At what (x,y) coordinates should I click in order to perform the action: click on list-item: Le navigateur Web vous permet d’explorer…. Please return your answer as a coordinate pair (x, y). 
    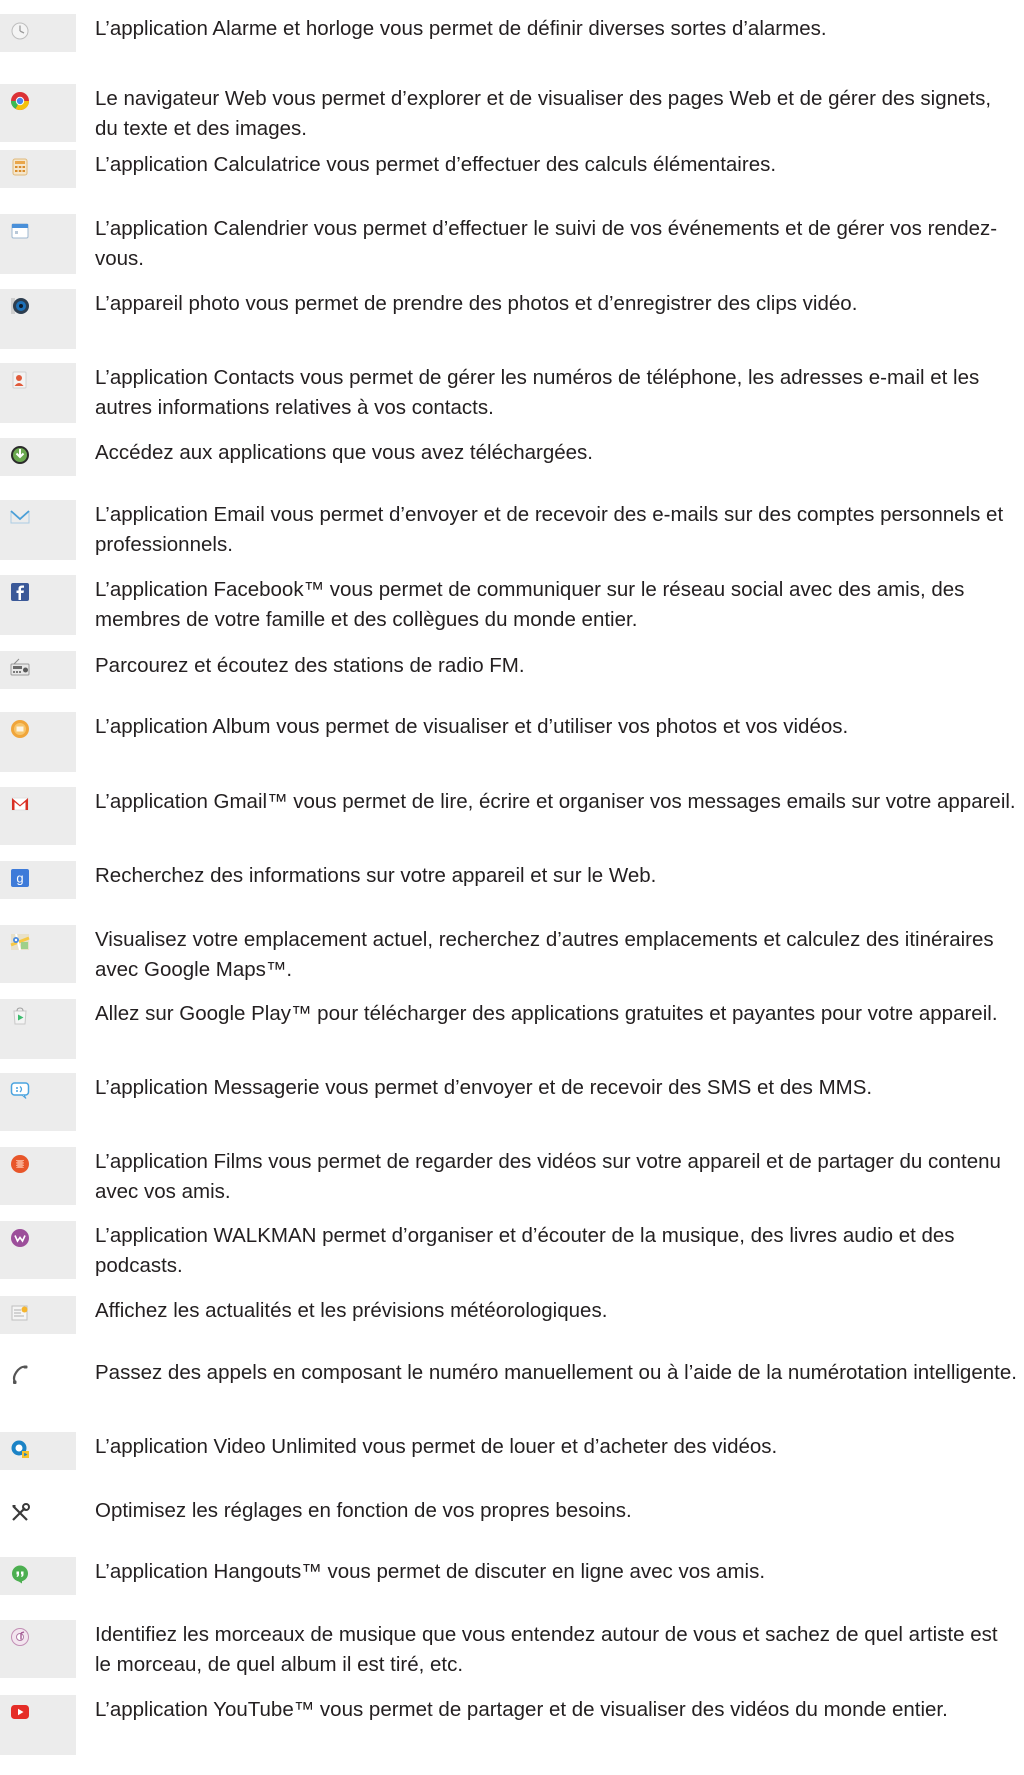
    Looking at the image, I should click on (512, 113).